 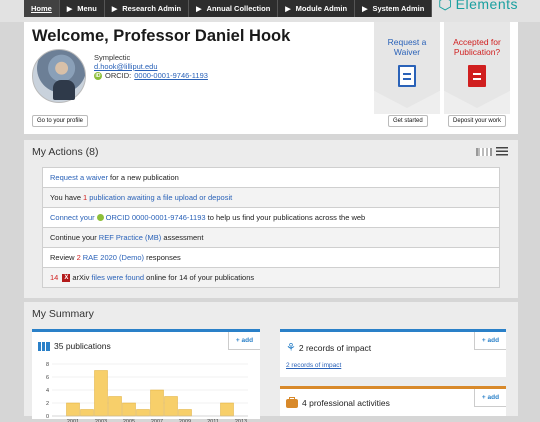 I want to click on orcid-info: iD ORCID: 0000-0001-9746-1193, so click(x=151, y=75).